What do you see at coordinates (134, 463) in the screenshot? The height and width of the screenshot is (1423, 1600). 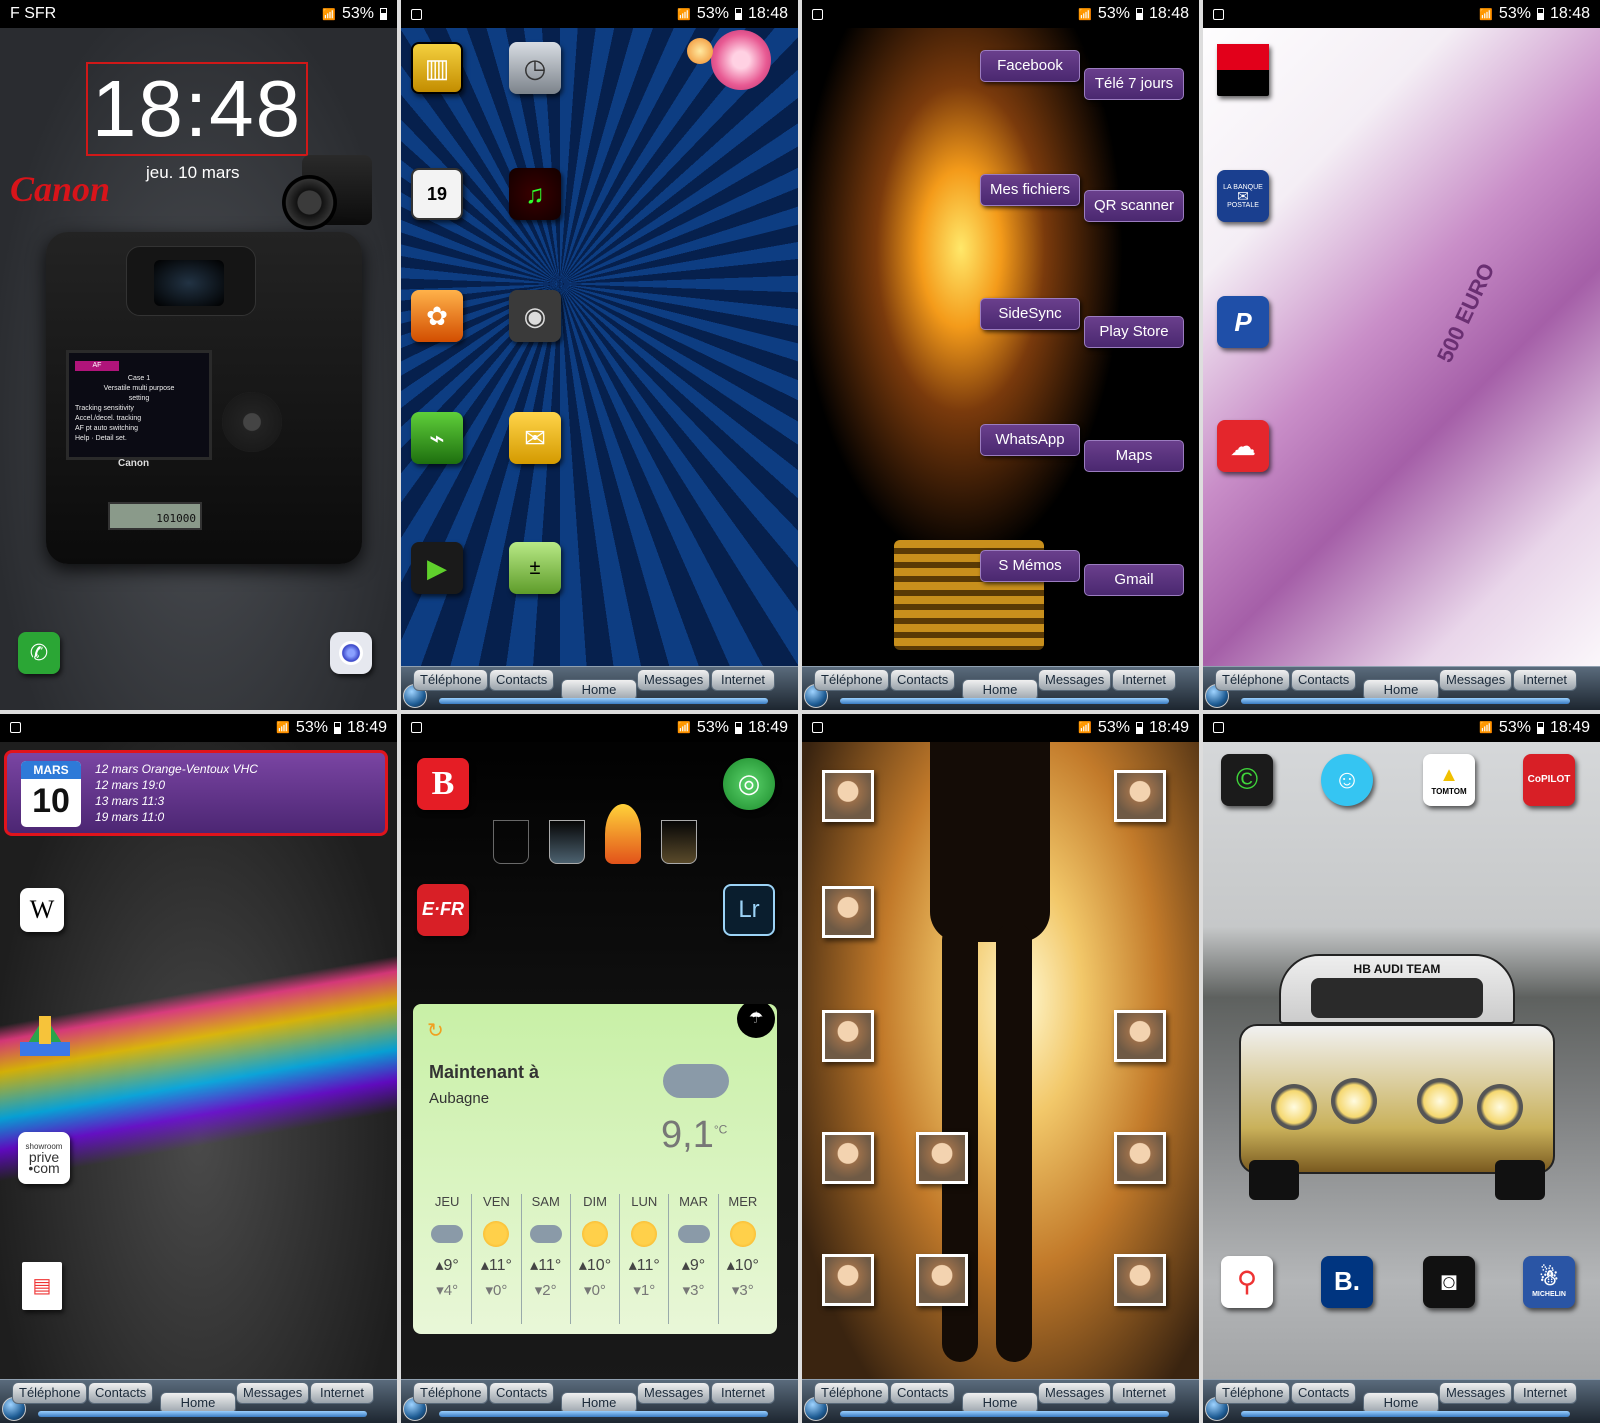 I see `camera-body-brand: Canon` at bounding box center [134, 463].